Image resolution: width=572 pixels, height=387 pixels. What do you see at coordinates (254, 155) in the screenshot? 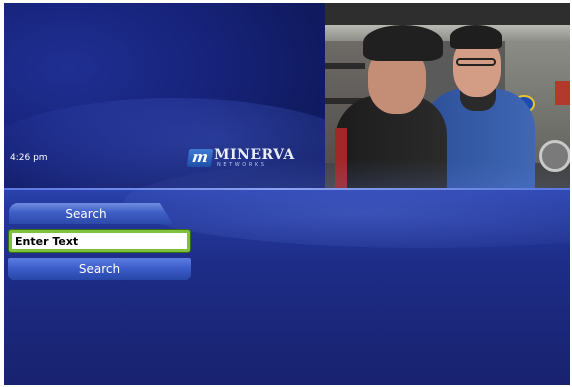
I see `logo-brand: MINERVA` at bounding box center [254, 155].